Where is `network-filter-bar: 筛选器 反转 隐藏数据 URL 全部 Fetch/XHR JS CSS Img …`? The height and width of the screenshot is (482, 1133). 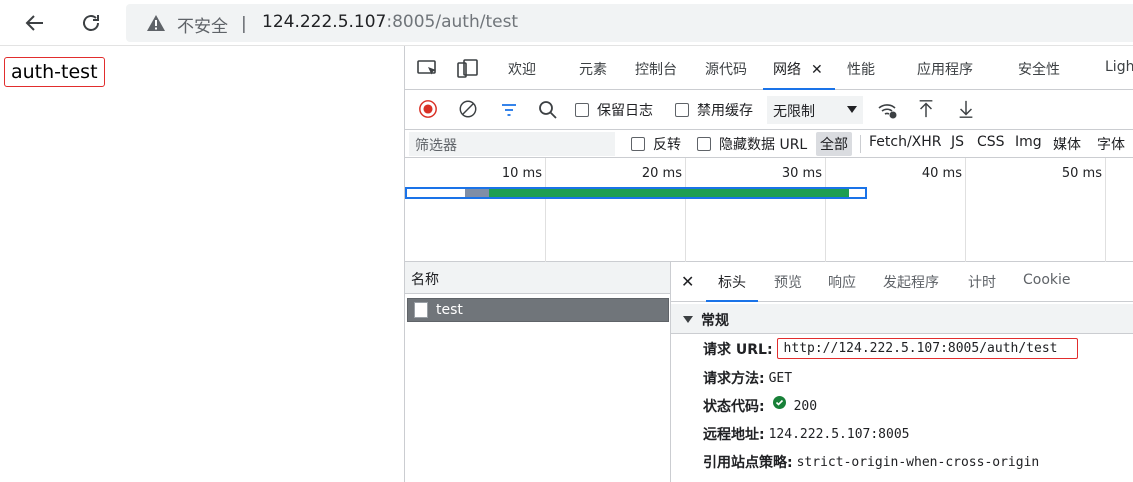 network-filter-bar: 筛选器 反转 隐藏数据 URL 全部 Fetch/XHR JS CSS Img … is located at coordinates (769, 144).